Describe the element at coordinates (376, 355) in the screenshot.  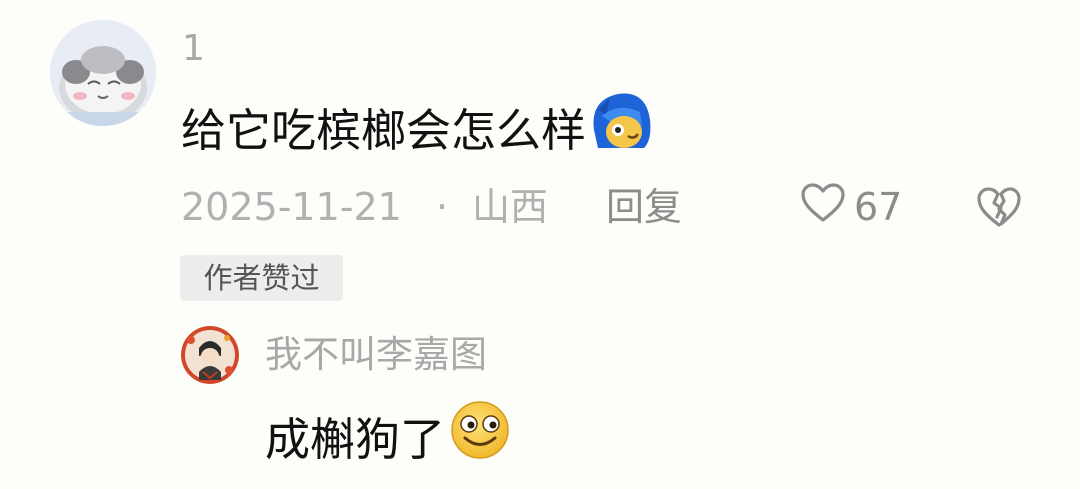
I see `reply-username: 我不叫李嘉图` at that location.